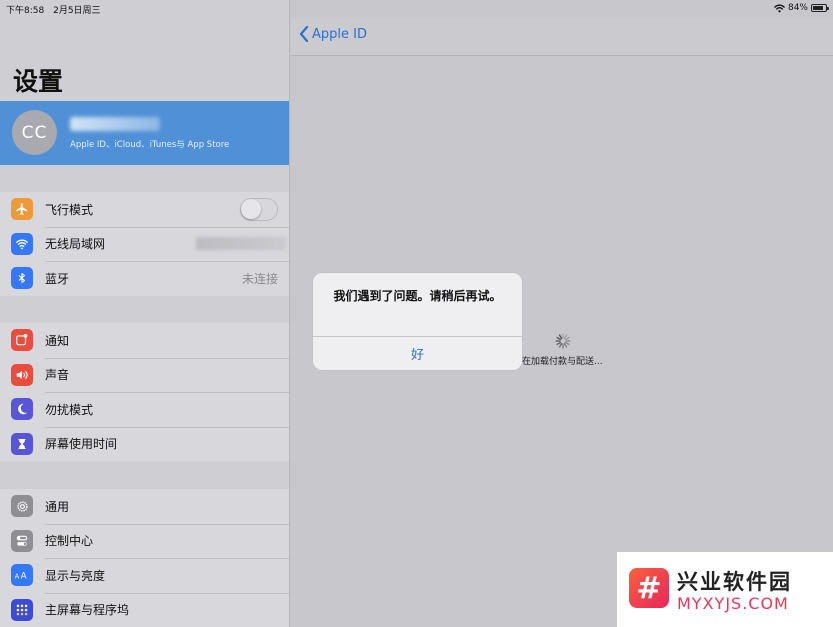 This screenshot has width=833, height=627. I want to click on bluetooth-status: 未连接, so click(259, 278).